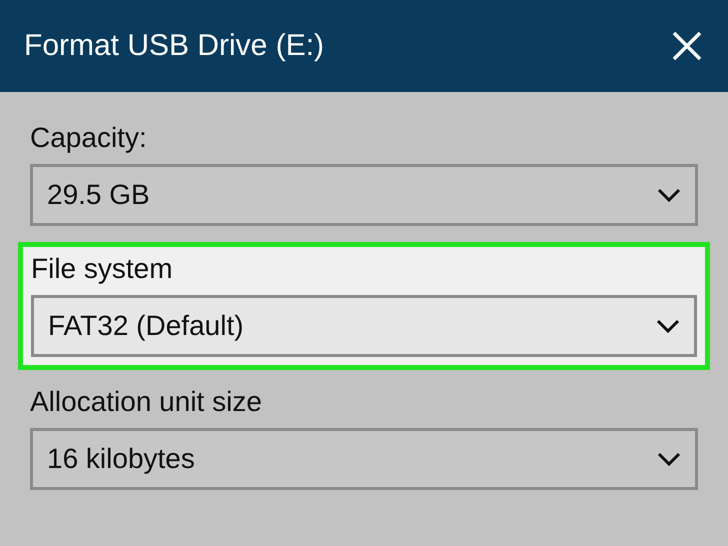  What do you see at coordinates (364, 195) in the screenshot?
I see `dropdown: 29.5 GB` at bounding box center [364, 195].